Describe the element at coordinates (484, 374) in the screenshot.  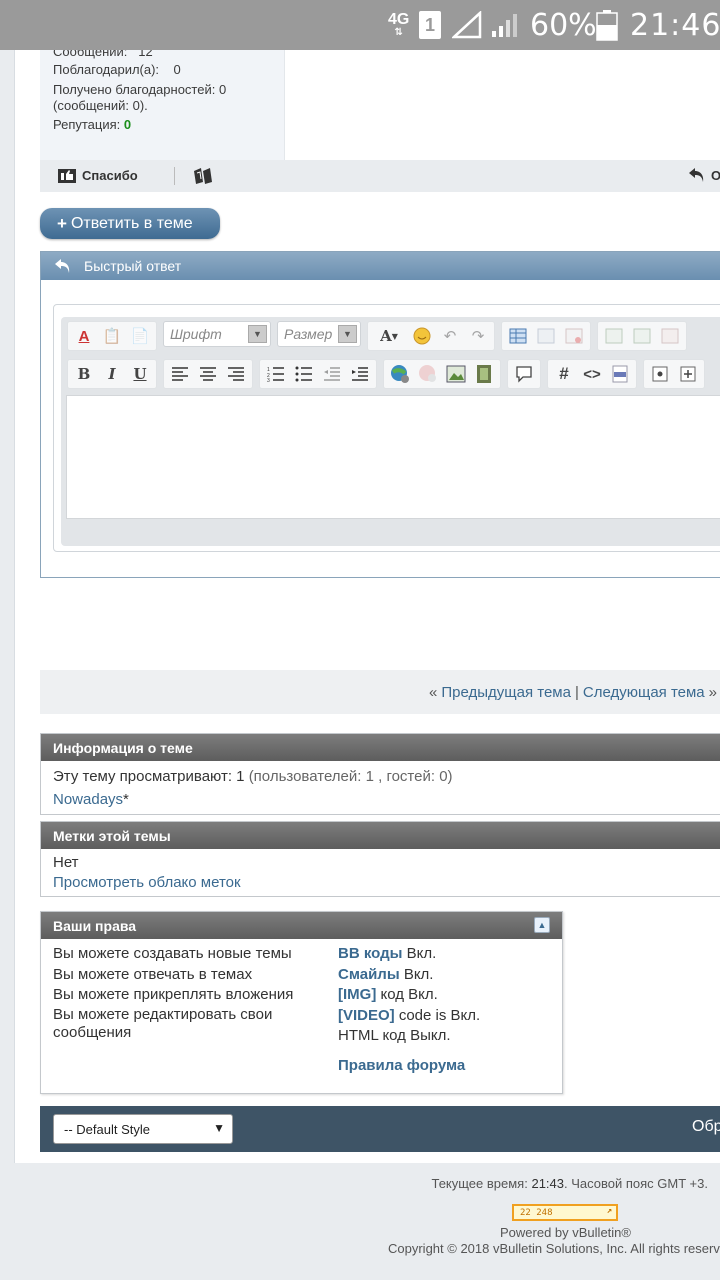
I see `insert-video-icon` at that location.